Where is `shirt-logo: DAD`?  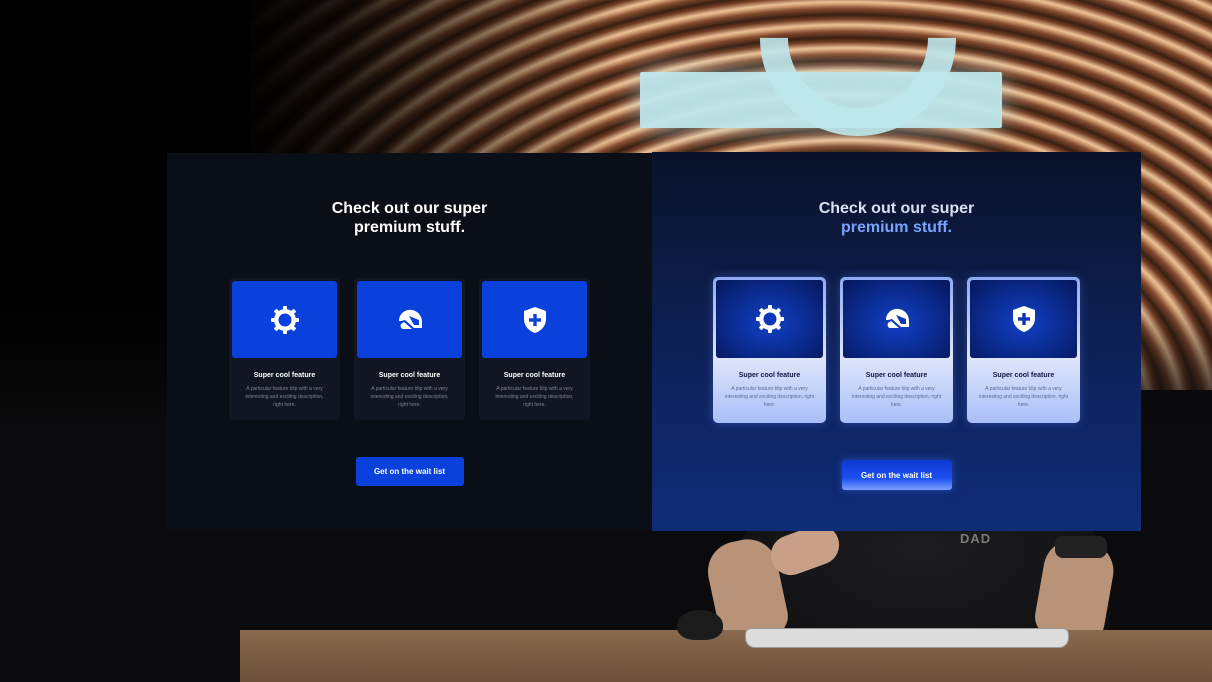 shirt-logo: DAD is located at coordinates (976, 538).